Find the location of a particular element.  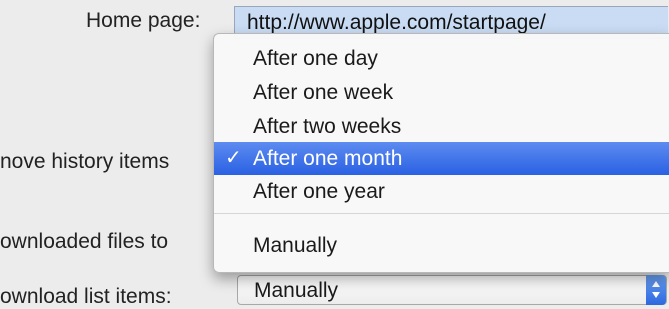

menu-item-one-month: ✓ After one month is located at coordinates (441, 158).